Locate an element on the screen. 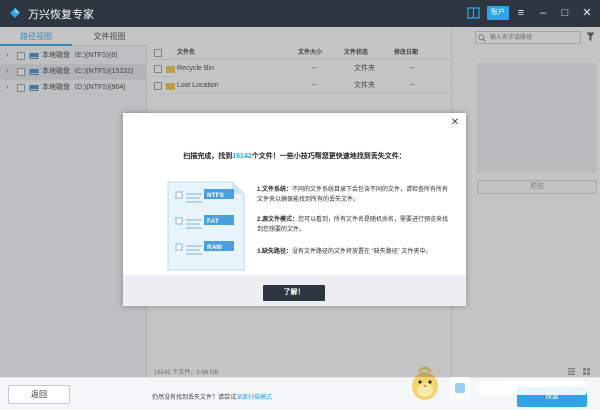  tip-title: 3.缺失路径： is located at coordinates (275, 252).